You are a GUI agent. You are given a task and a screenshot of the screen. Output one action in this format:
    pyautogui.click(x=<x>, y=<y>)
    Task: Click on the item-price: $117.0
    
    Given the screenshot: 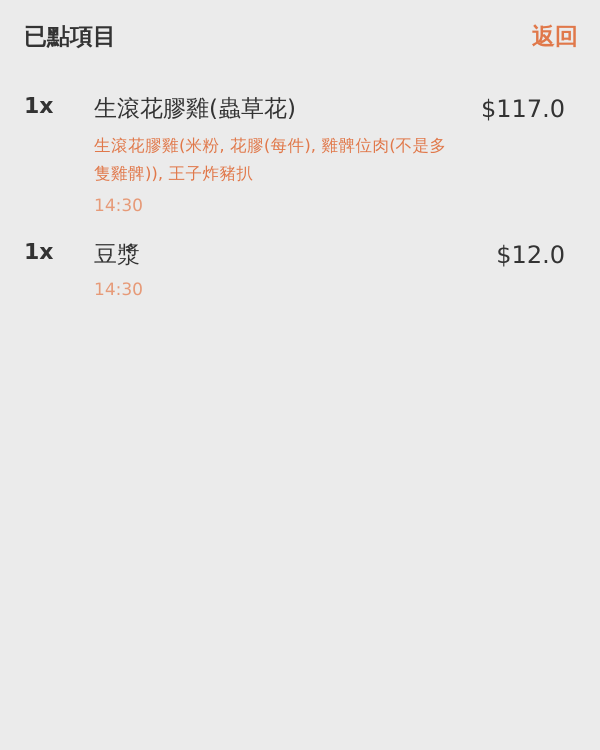 What is the action you would take?
    pyautogui.click(x=523, y=109)
    